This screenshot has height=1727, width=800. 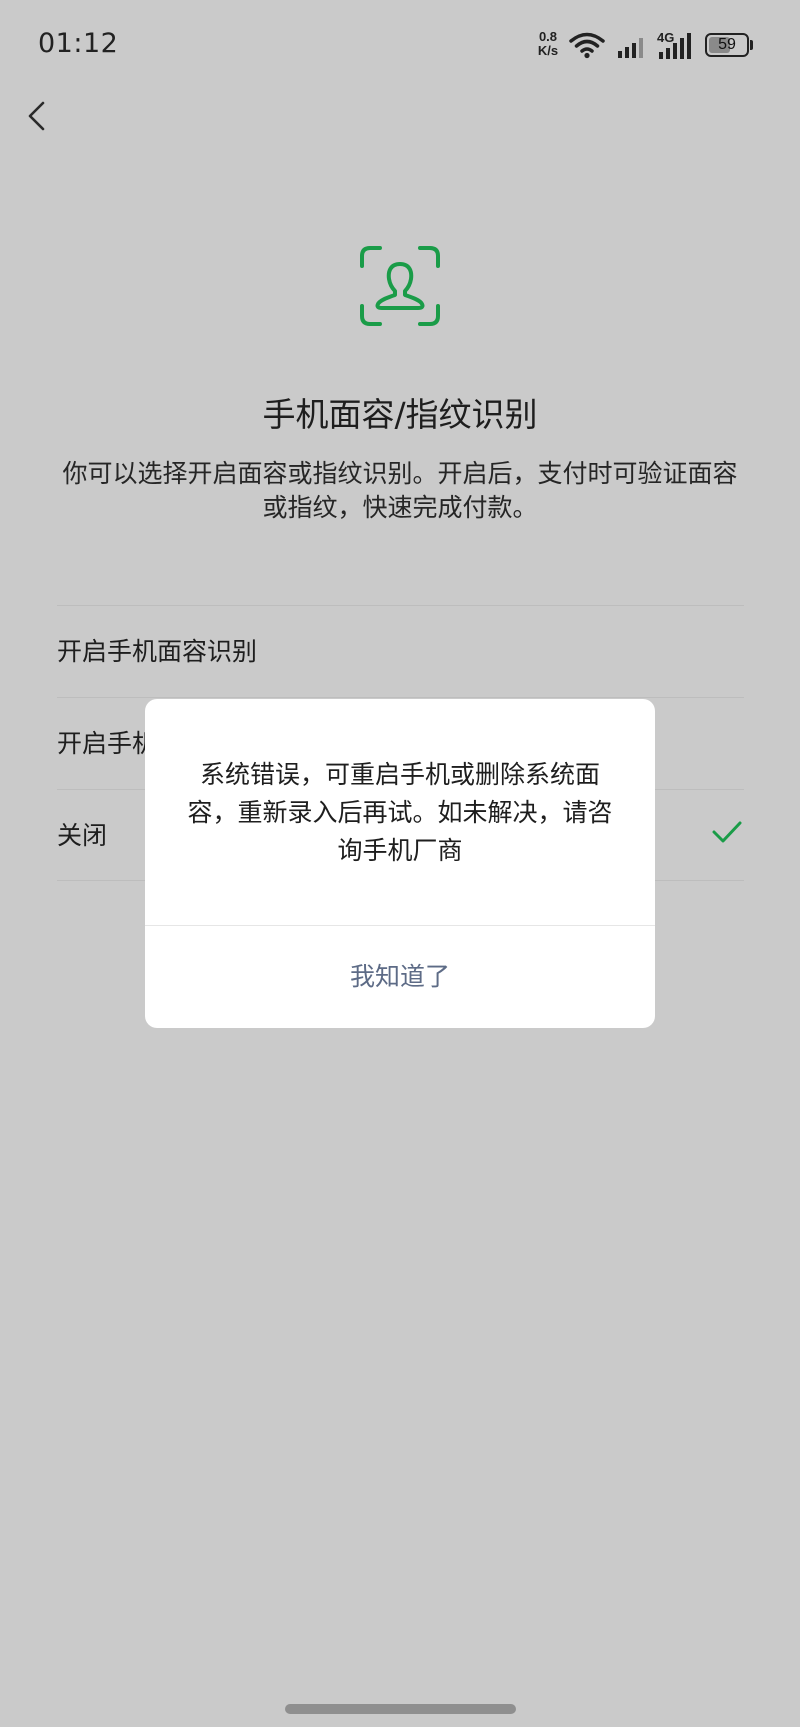 I want to click on signal-icon, so click(x=630, y=48).